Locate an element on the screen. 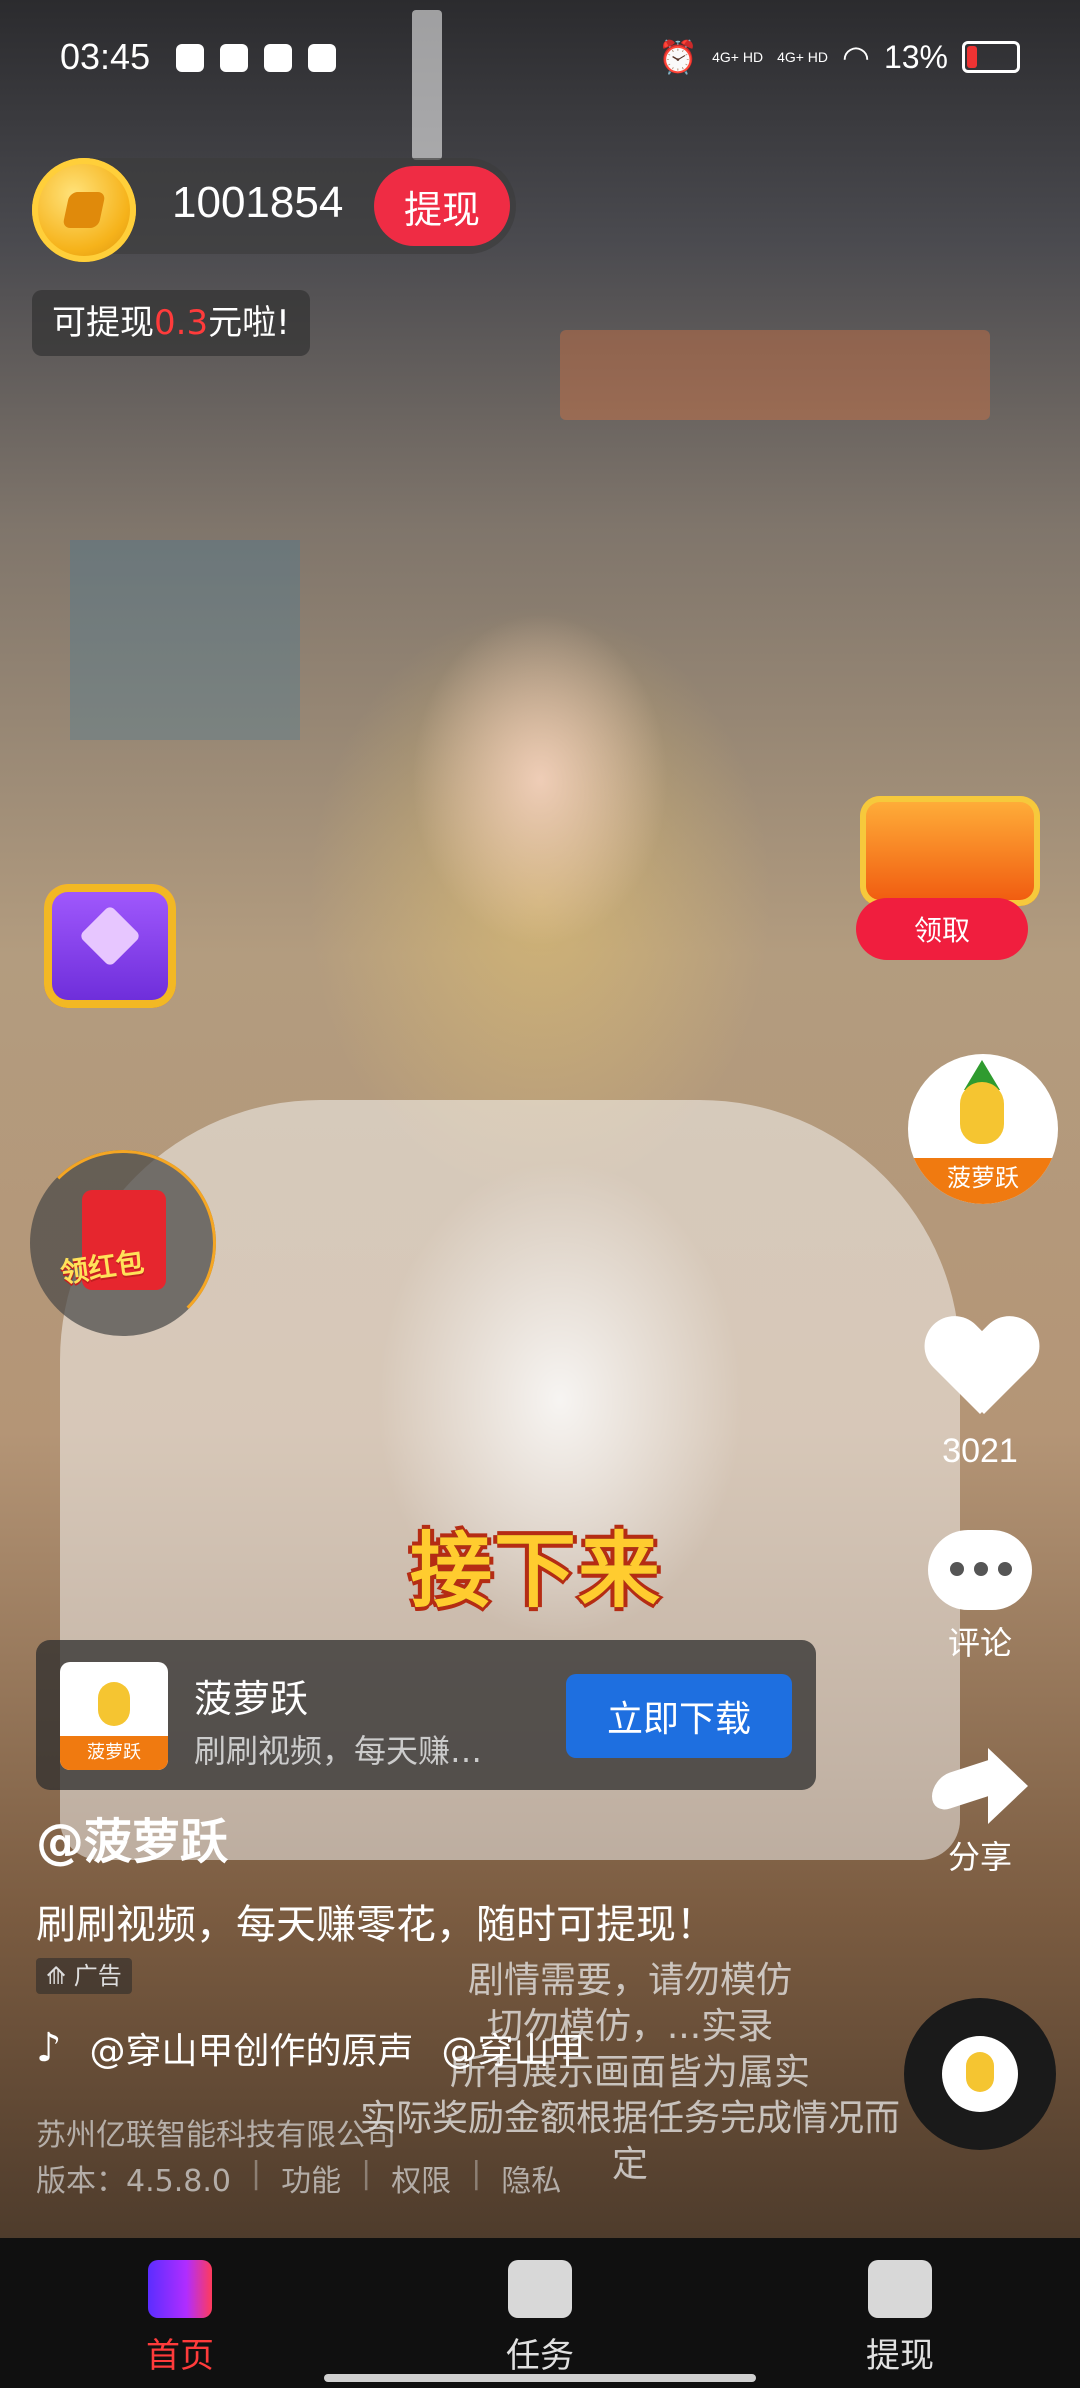  restaurant-sign is located at coordinates (775, 375).